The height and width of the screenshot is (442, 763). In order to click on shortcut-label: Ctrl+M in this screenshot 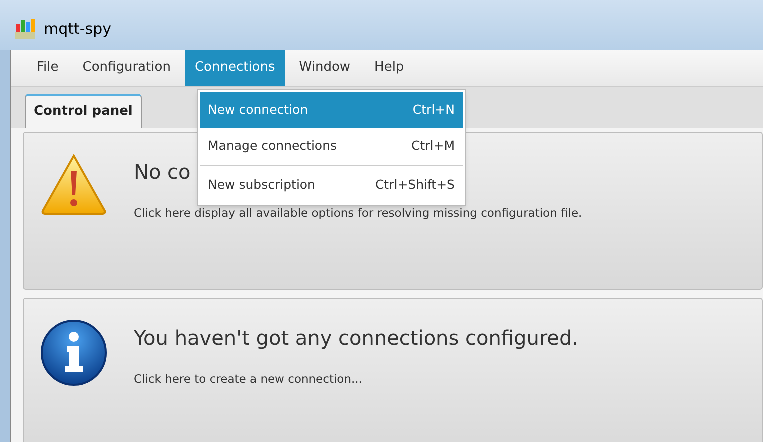, I will do `click(433, 145)`.